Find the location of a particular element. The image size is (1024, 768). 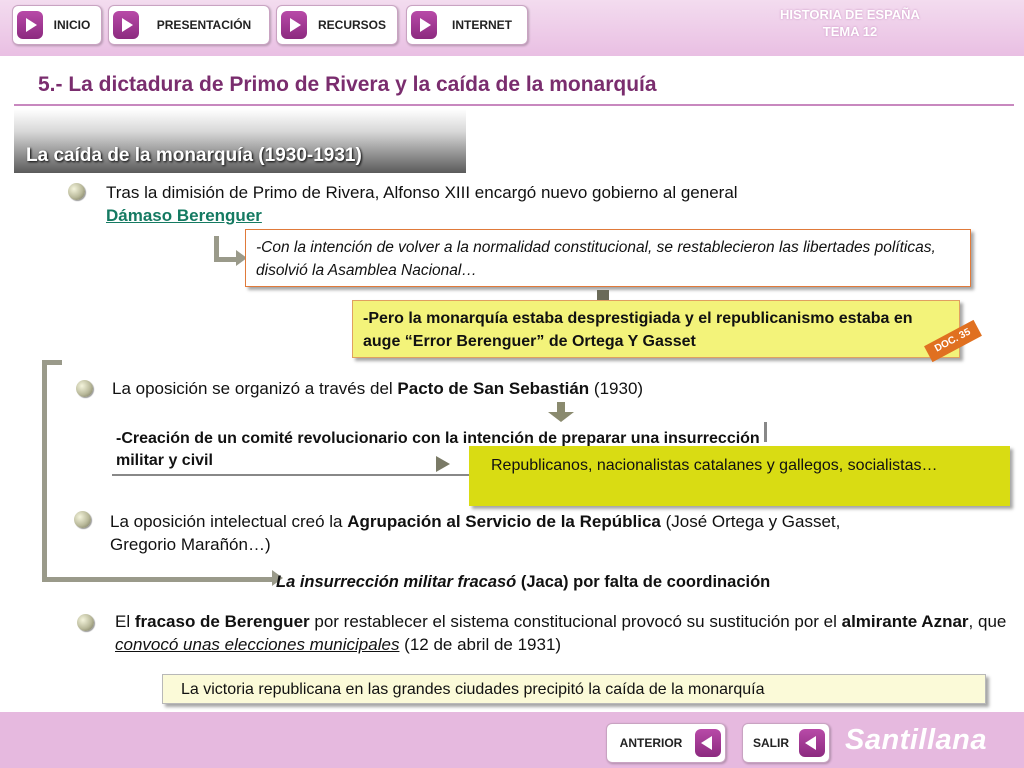

paragraph-text: La oposición se organizó a través del is located at coordinates (255, 388).